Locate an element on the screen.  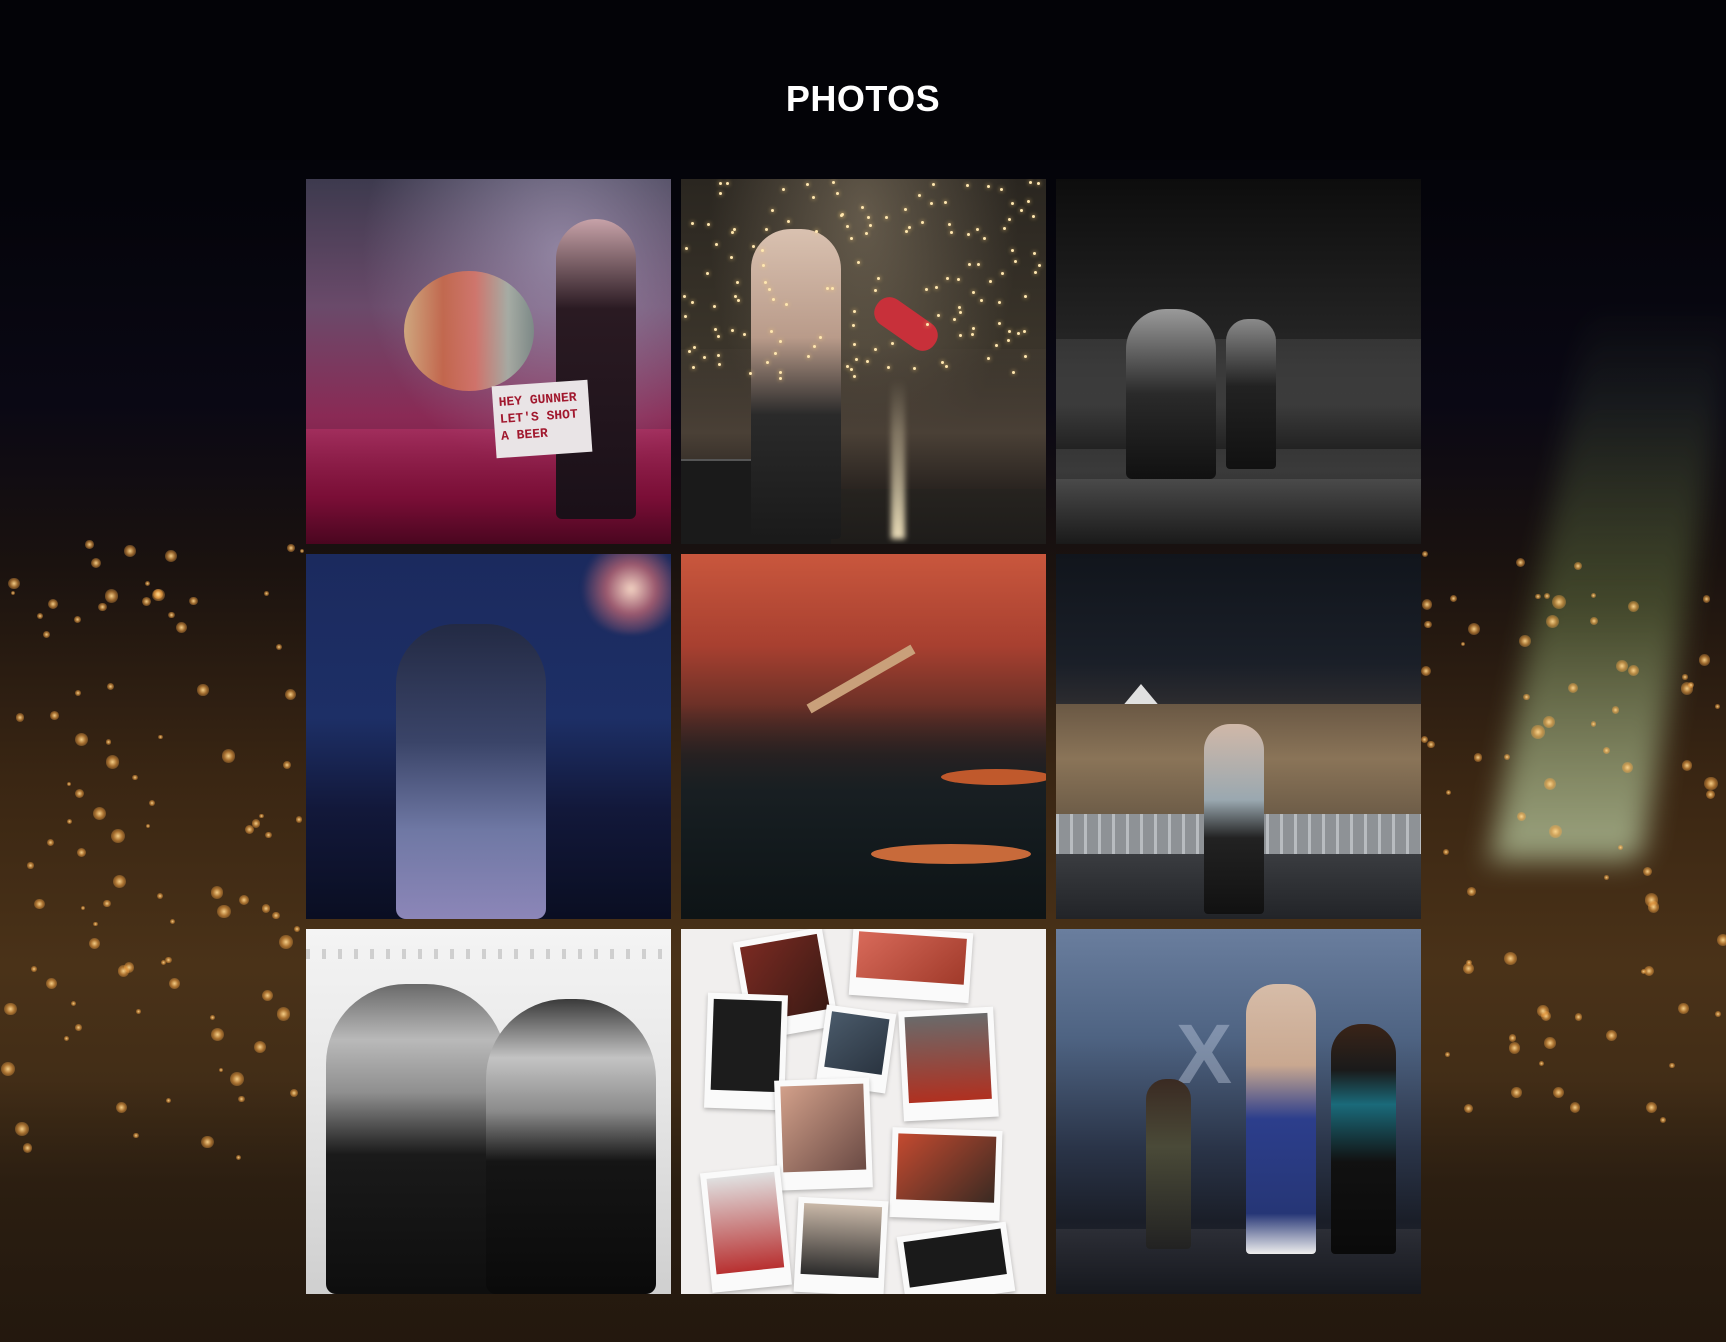
firework is located at coordinates (623, 594).